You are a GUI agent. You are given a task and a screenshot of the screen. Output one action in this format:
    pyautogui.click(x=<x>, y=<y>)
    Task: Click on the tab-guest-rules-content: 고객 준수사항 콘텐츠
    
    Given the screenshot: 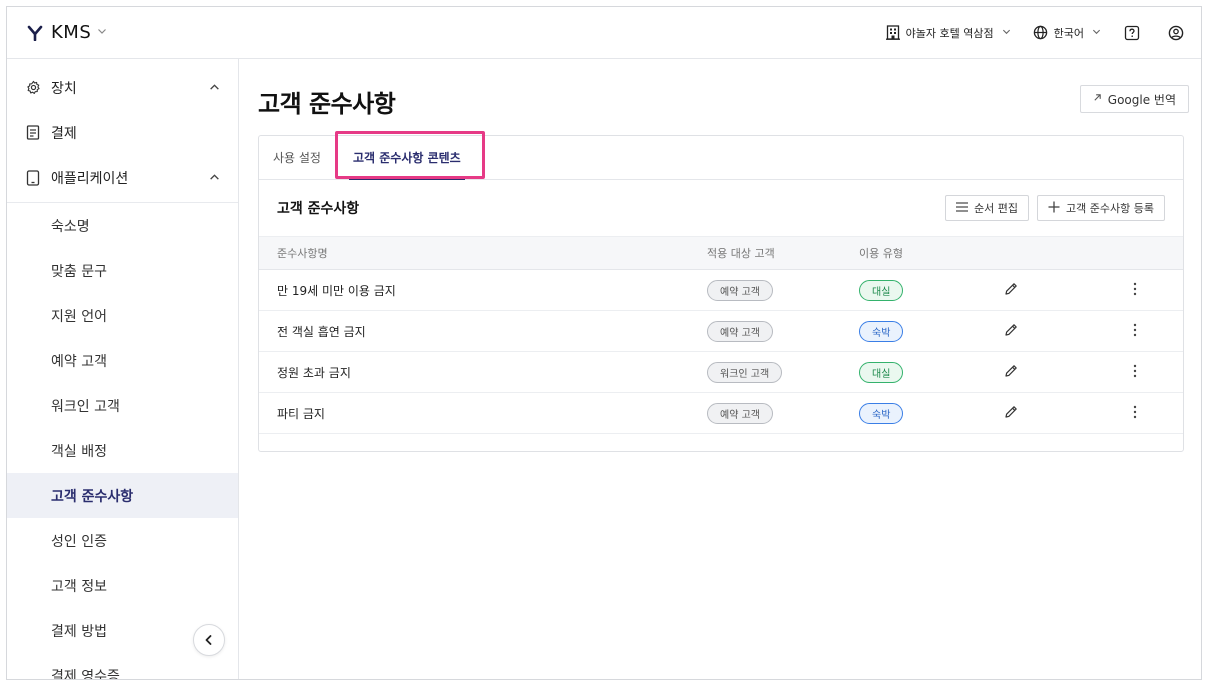 What is the action you would take?
    pyautogui.click(x=406, y=157)
    